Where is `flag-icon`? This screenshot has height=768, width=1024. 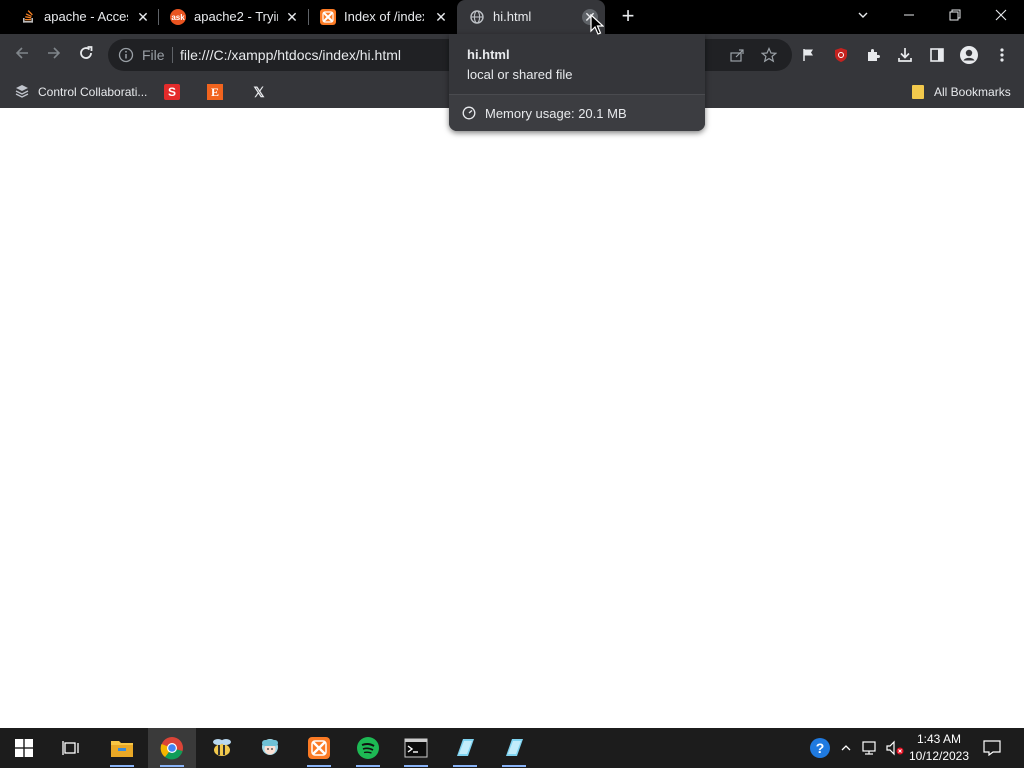
flag-icon is located at coordinates (809, 55).